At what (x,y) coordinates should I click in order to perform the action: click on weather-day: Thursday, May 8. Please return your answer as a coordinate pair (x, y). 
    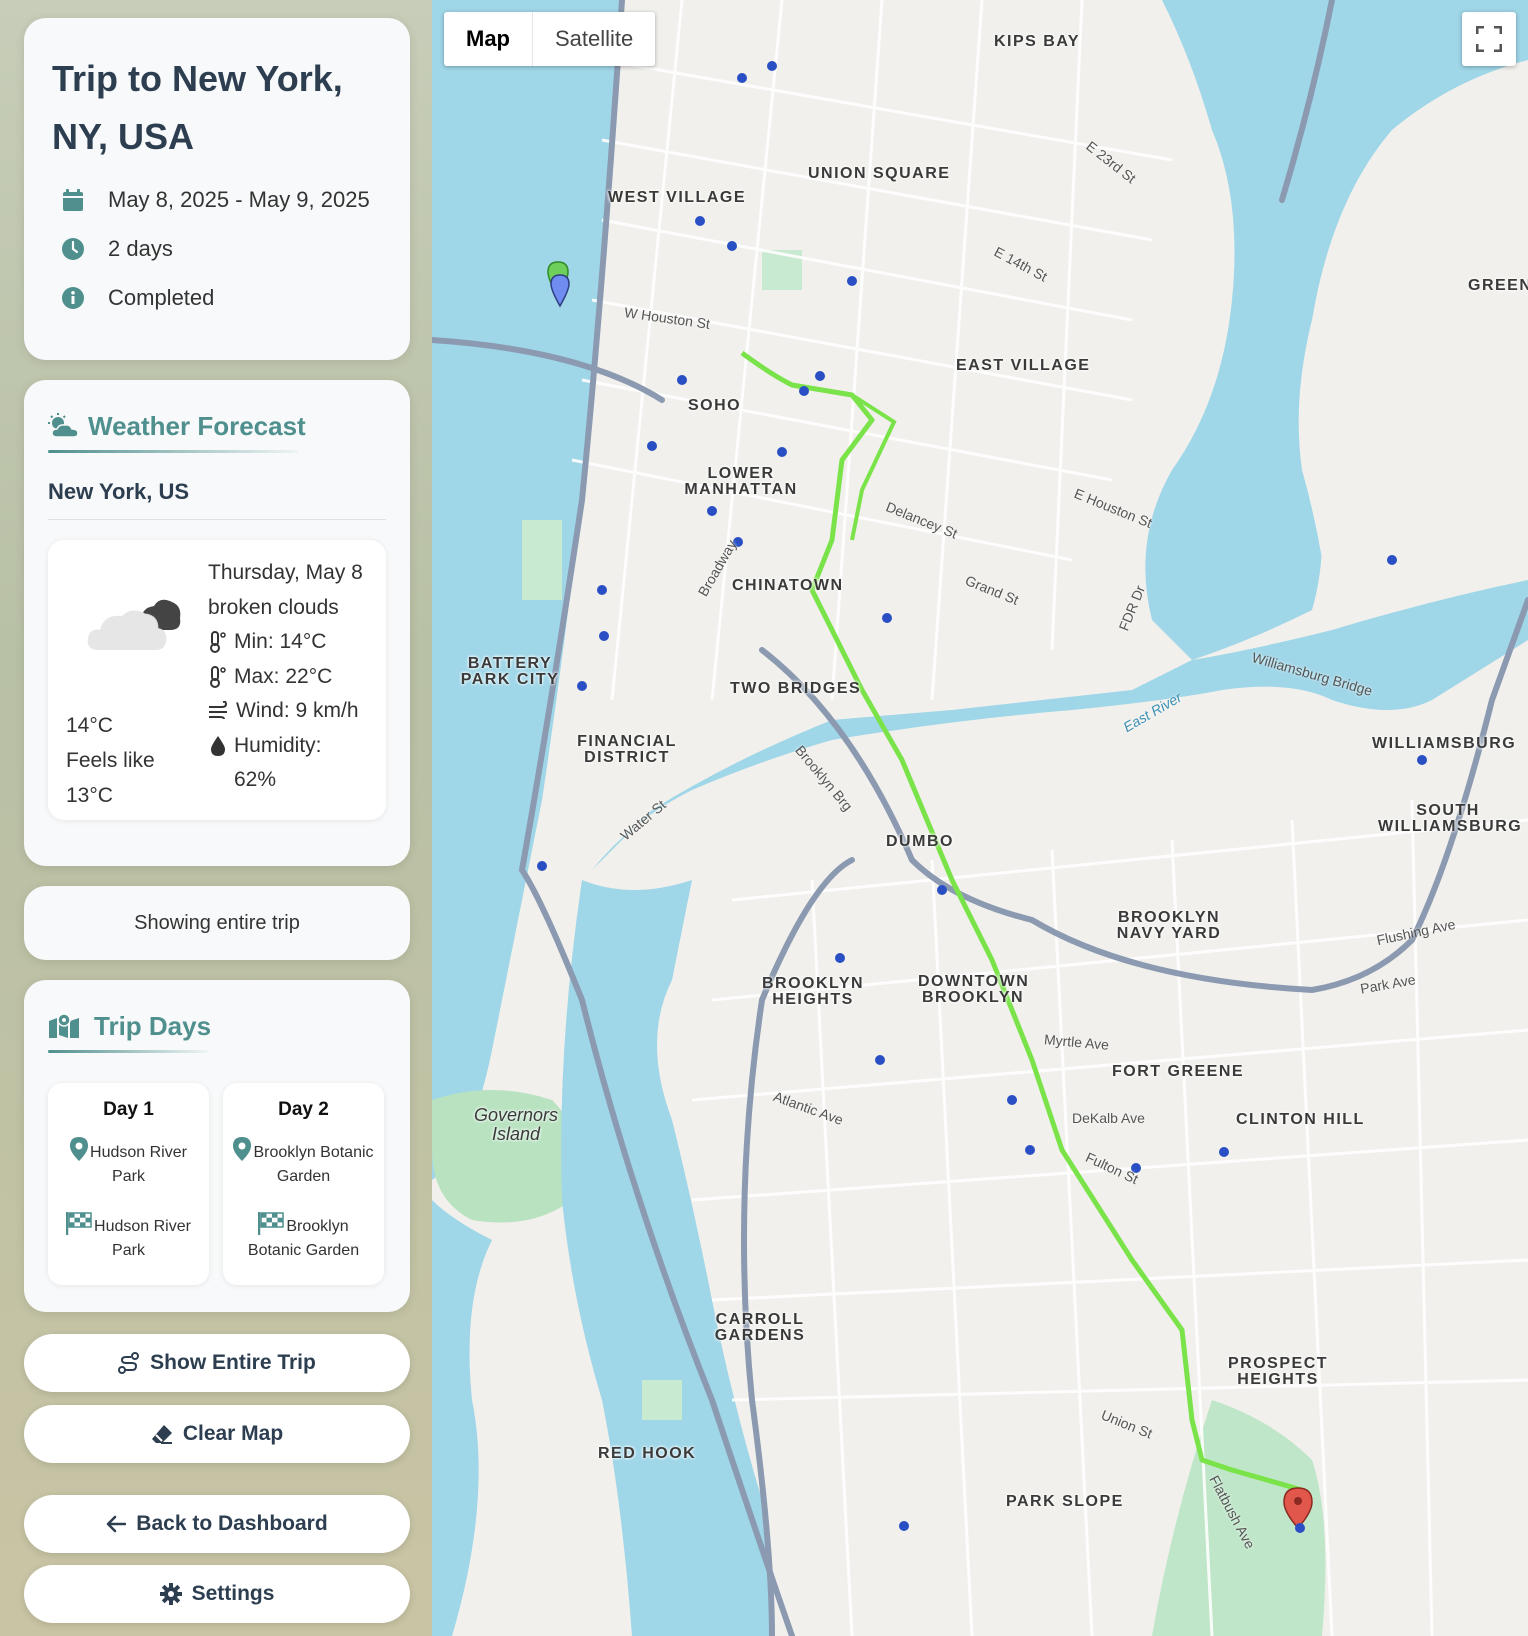
    Looking at the image, I should click on (285, 572).